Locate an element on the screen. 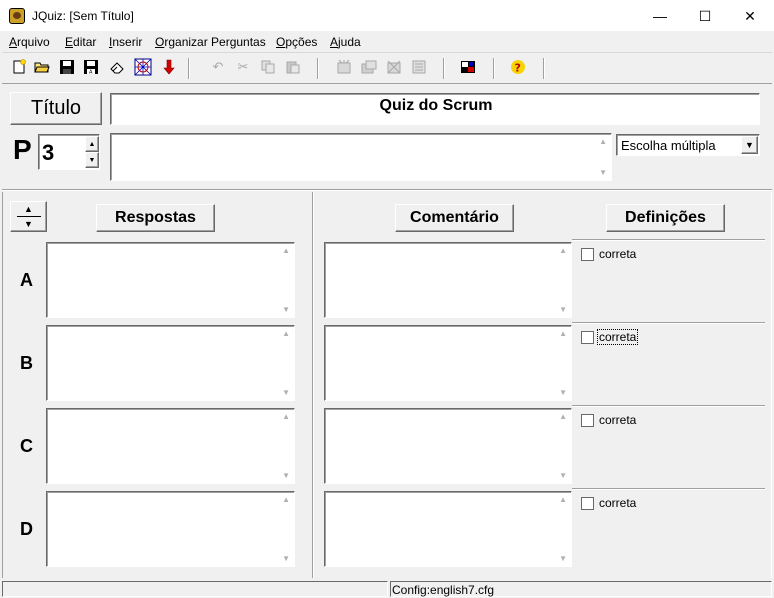 Image resolution: width=774 pixels, height=598 pixels. close-button: ✕ is located at coordinates (750, 16).